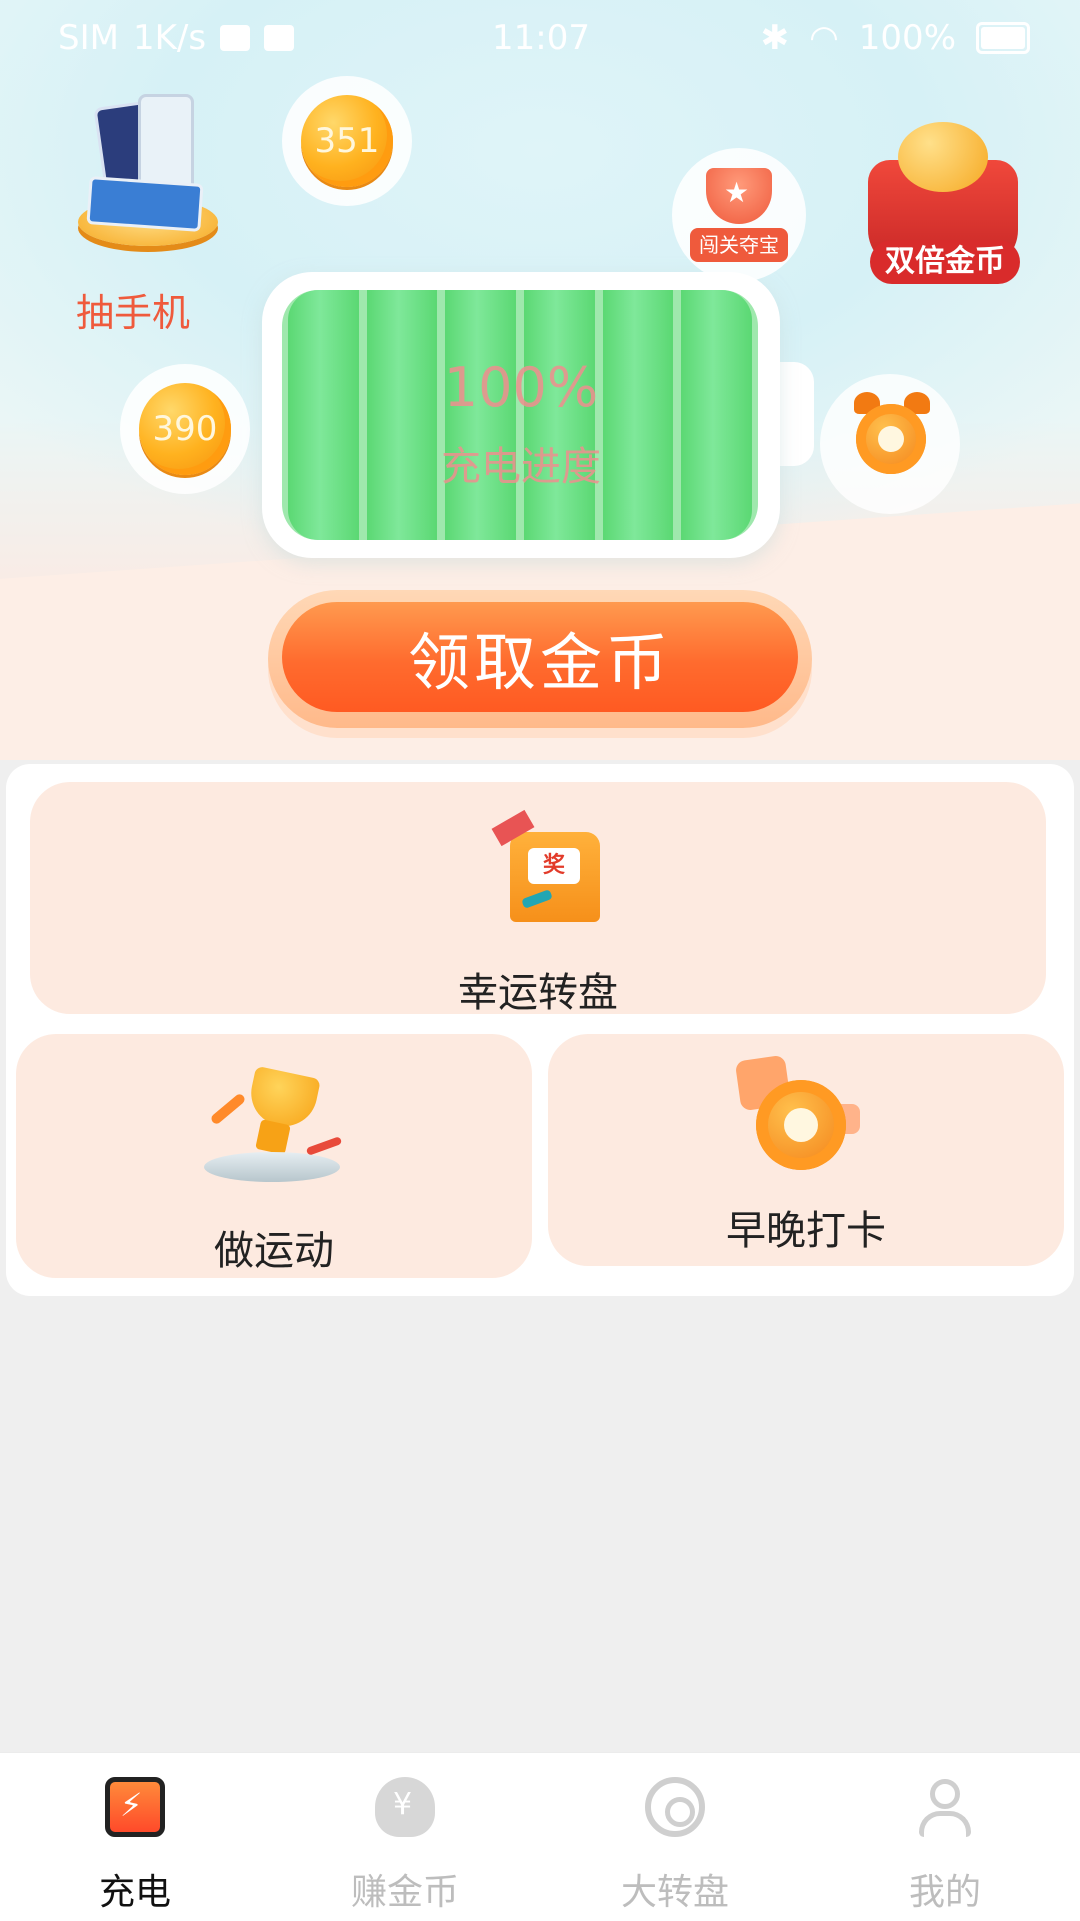 This screenshot has width=1080, height=1921. Describe the element at coordinates (674, 1892) in the screenshot. I see `tab-label: 大转盘` at that location.